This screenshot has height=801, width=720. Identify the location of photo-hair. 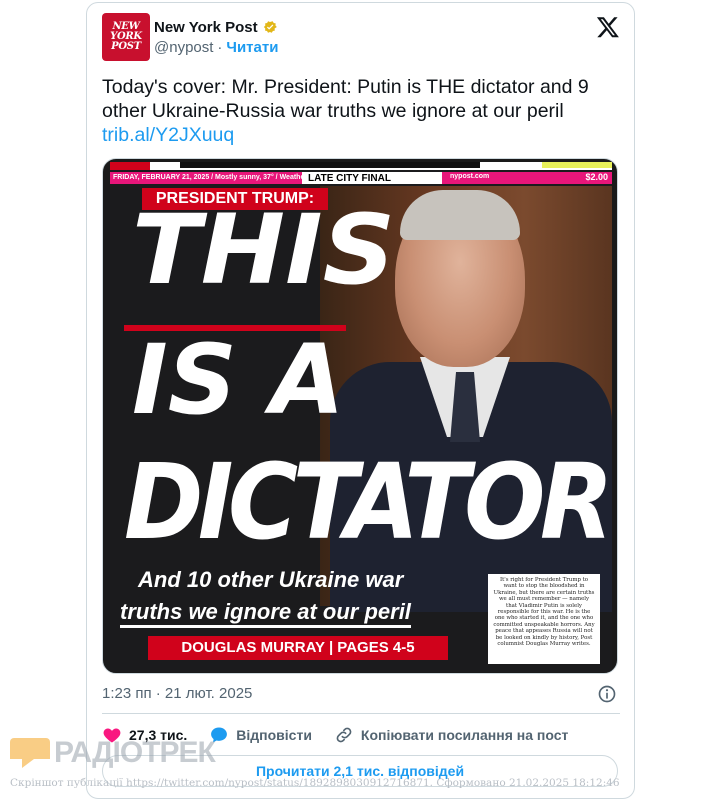
(460, 215).